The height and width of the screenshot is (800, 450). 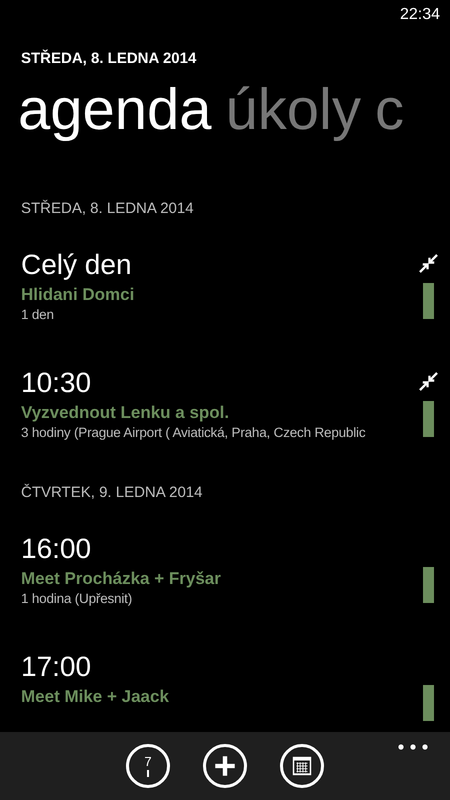 What do you see at coordinates (225, 766) in the screenshot?
I see `add-button` at bounding box center [225, 766].